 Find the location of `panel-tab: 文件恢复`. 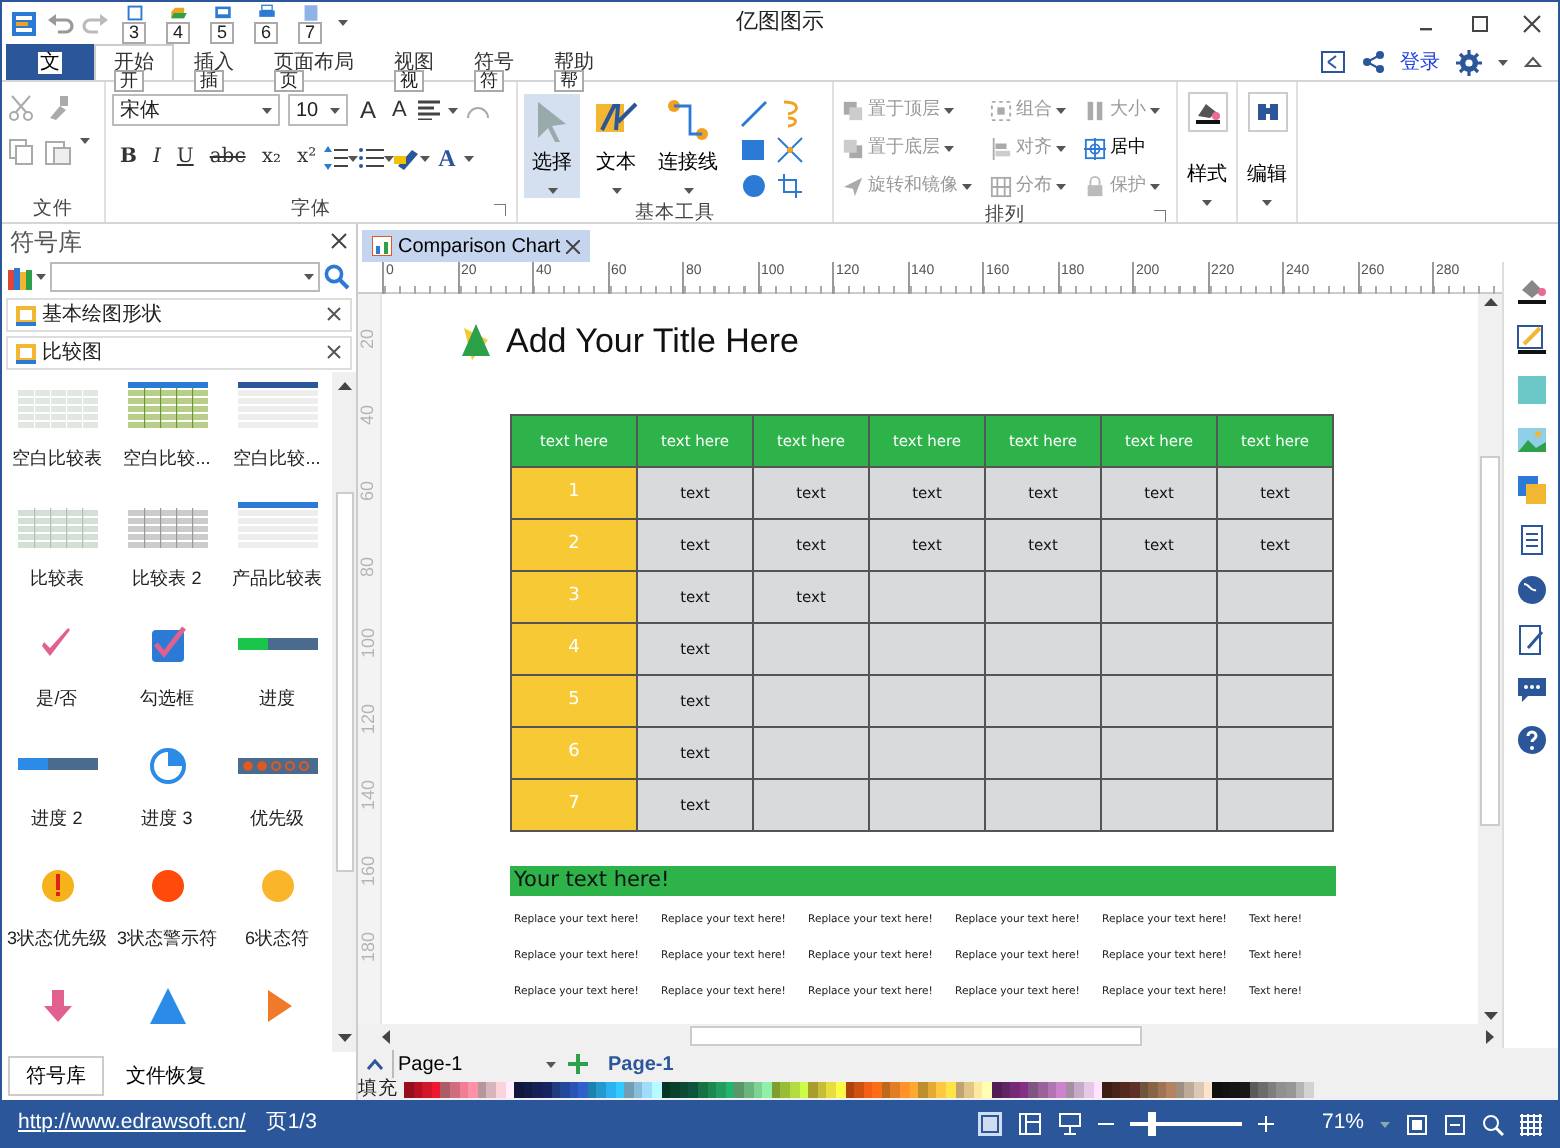

panel-tab: 文件恢复 is located at coordinates (166, 1076).